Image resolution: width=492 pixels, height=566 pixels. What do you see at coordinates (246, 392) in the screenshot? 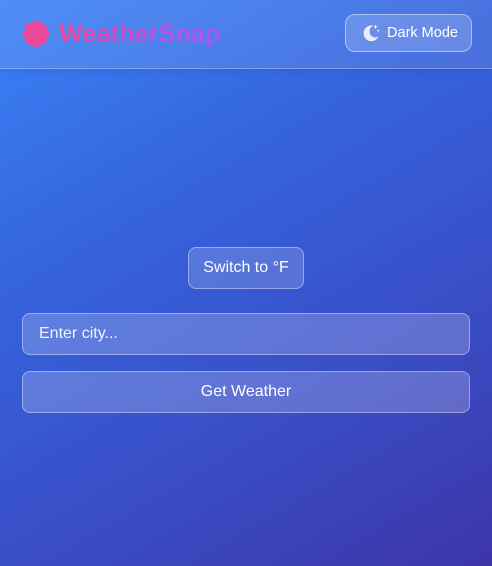
I see `get-weather-button: Get Weather` at bounding box center [246, 392].